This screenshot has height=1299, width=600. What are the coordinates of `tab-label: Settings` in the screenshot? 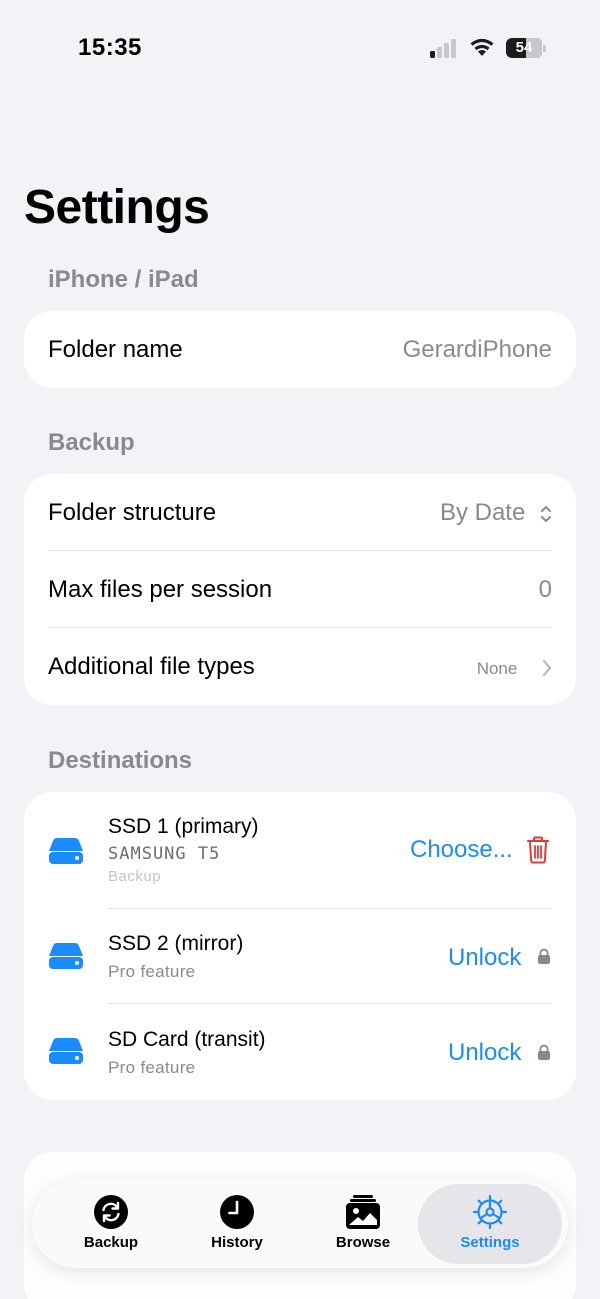 It's located at (490, 1242).